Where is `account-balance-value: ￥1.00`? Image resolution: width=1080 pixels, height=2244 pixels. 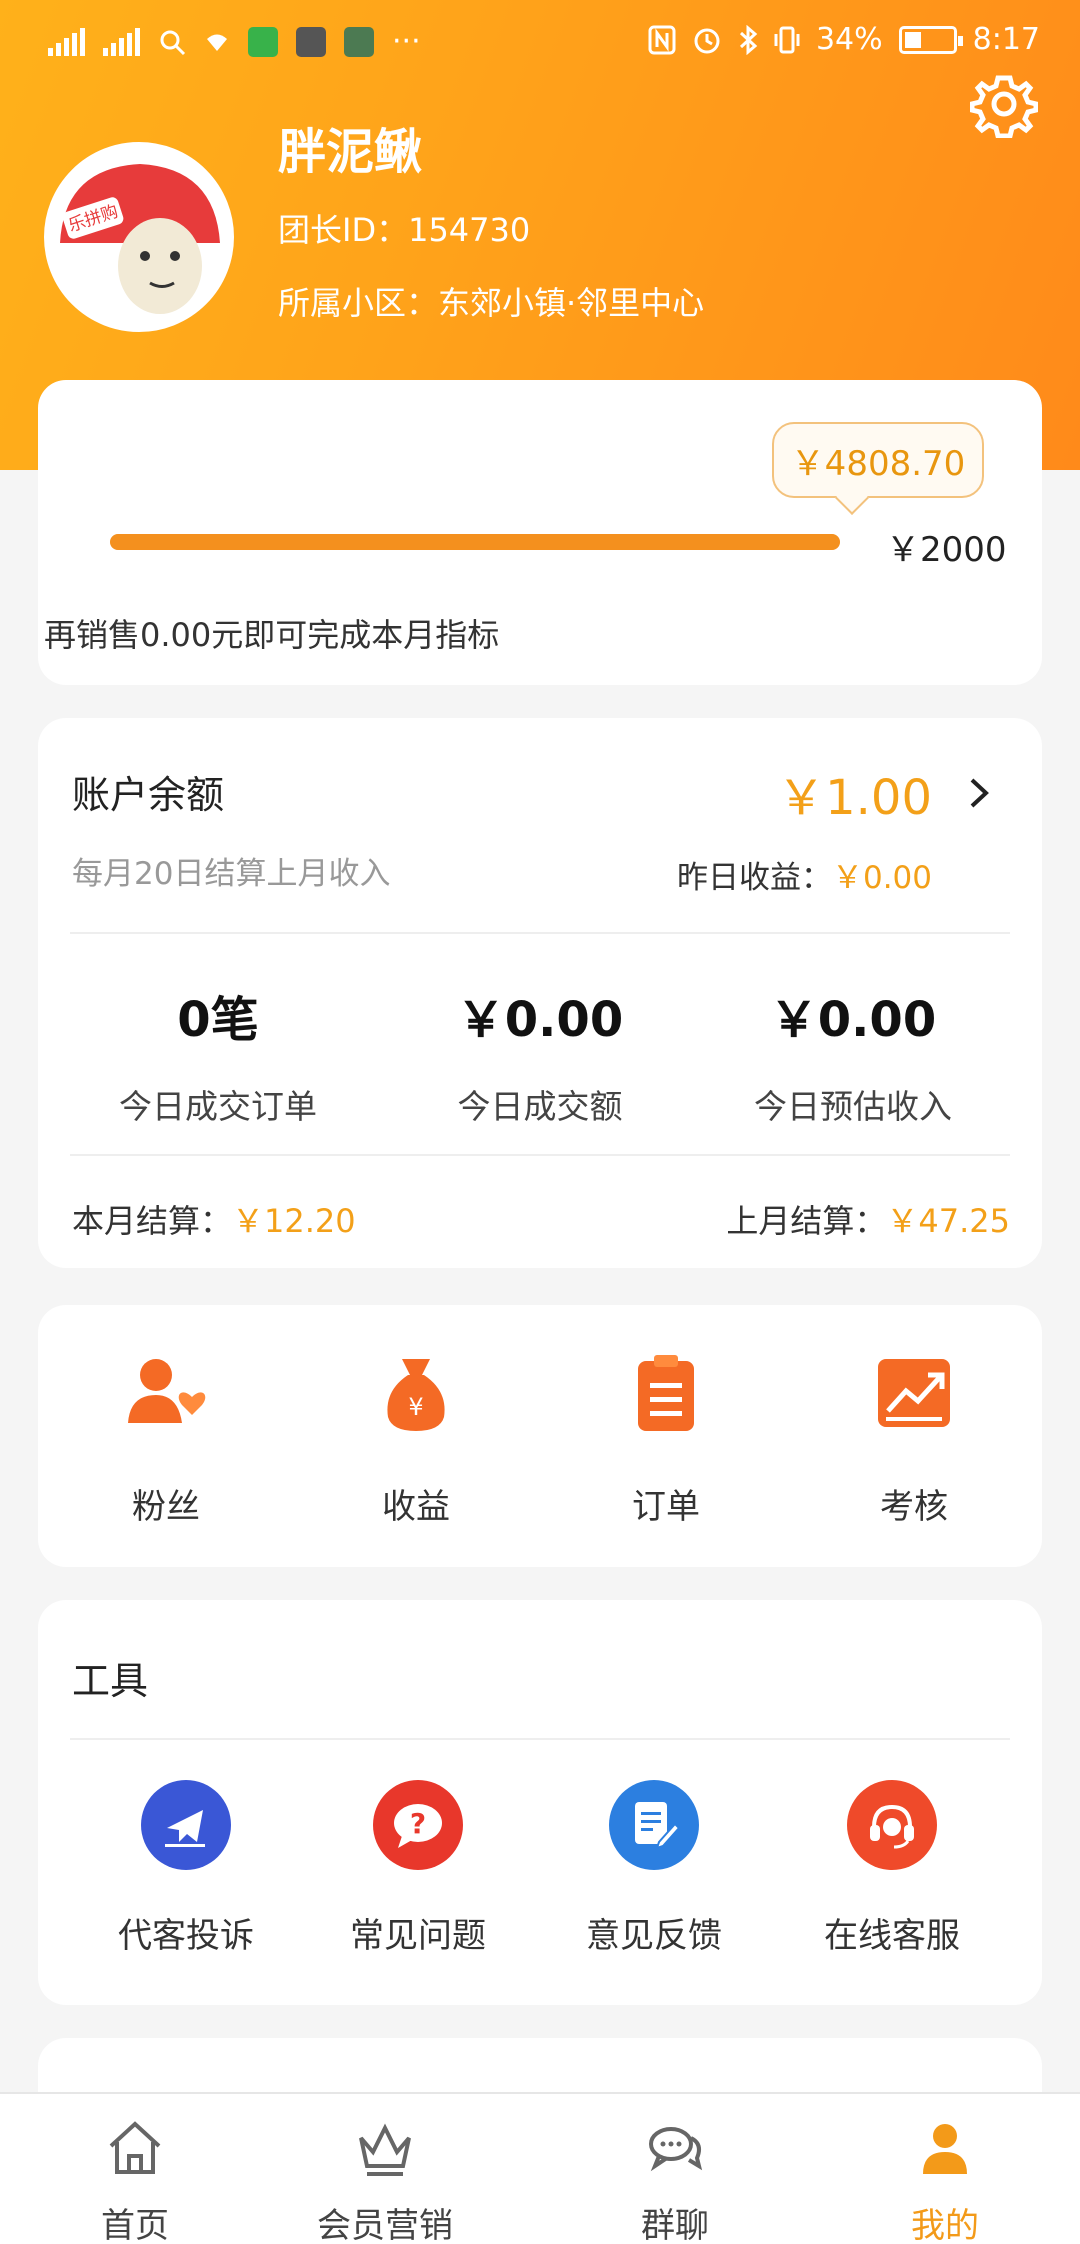
account-balance-value: ￥1.00 is located at coordinates (854, 798).